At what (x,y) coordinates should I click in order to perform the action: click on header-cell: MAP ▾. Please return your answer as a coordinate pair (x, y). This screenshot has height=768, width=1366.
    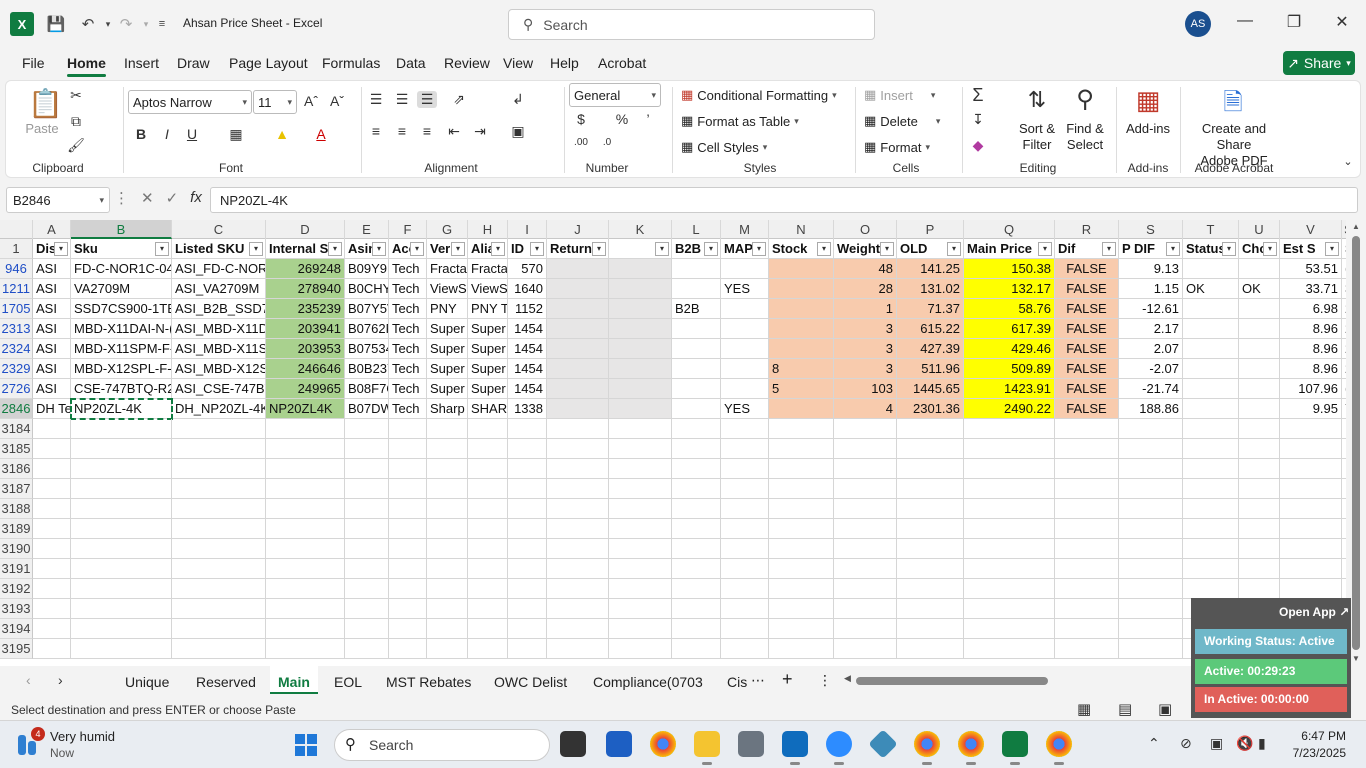
    Looking at the image, I should click on (745, 249).